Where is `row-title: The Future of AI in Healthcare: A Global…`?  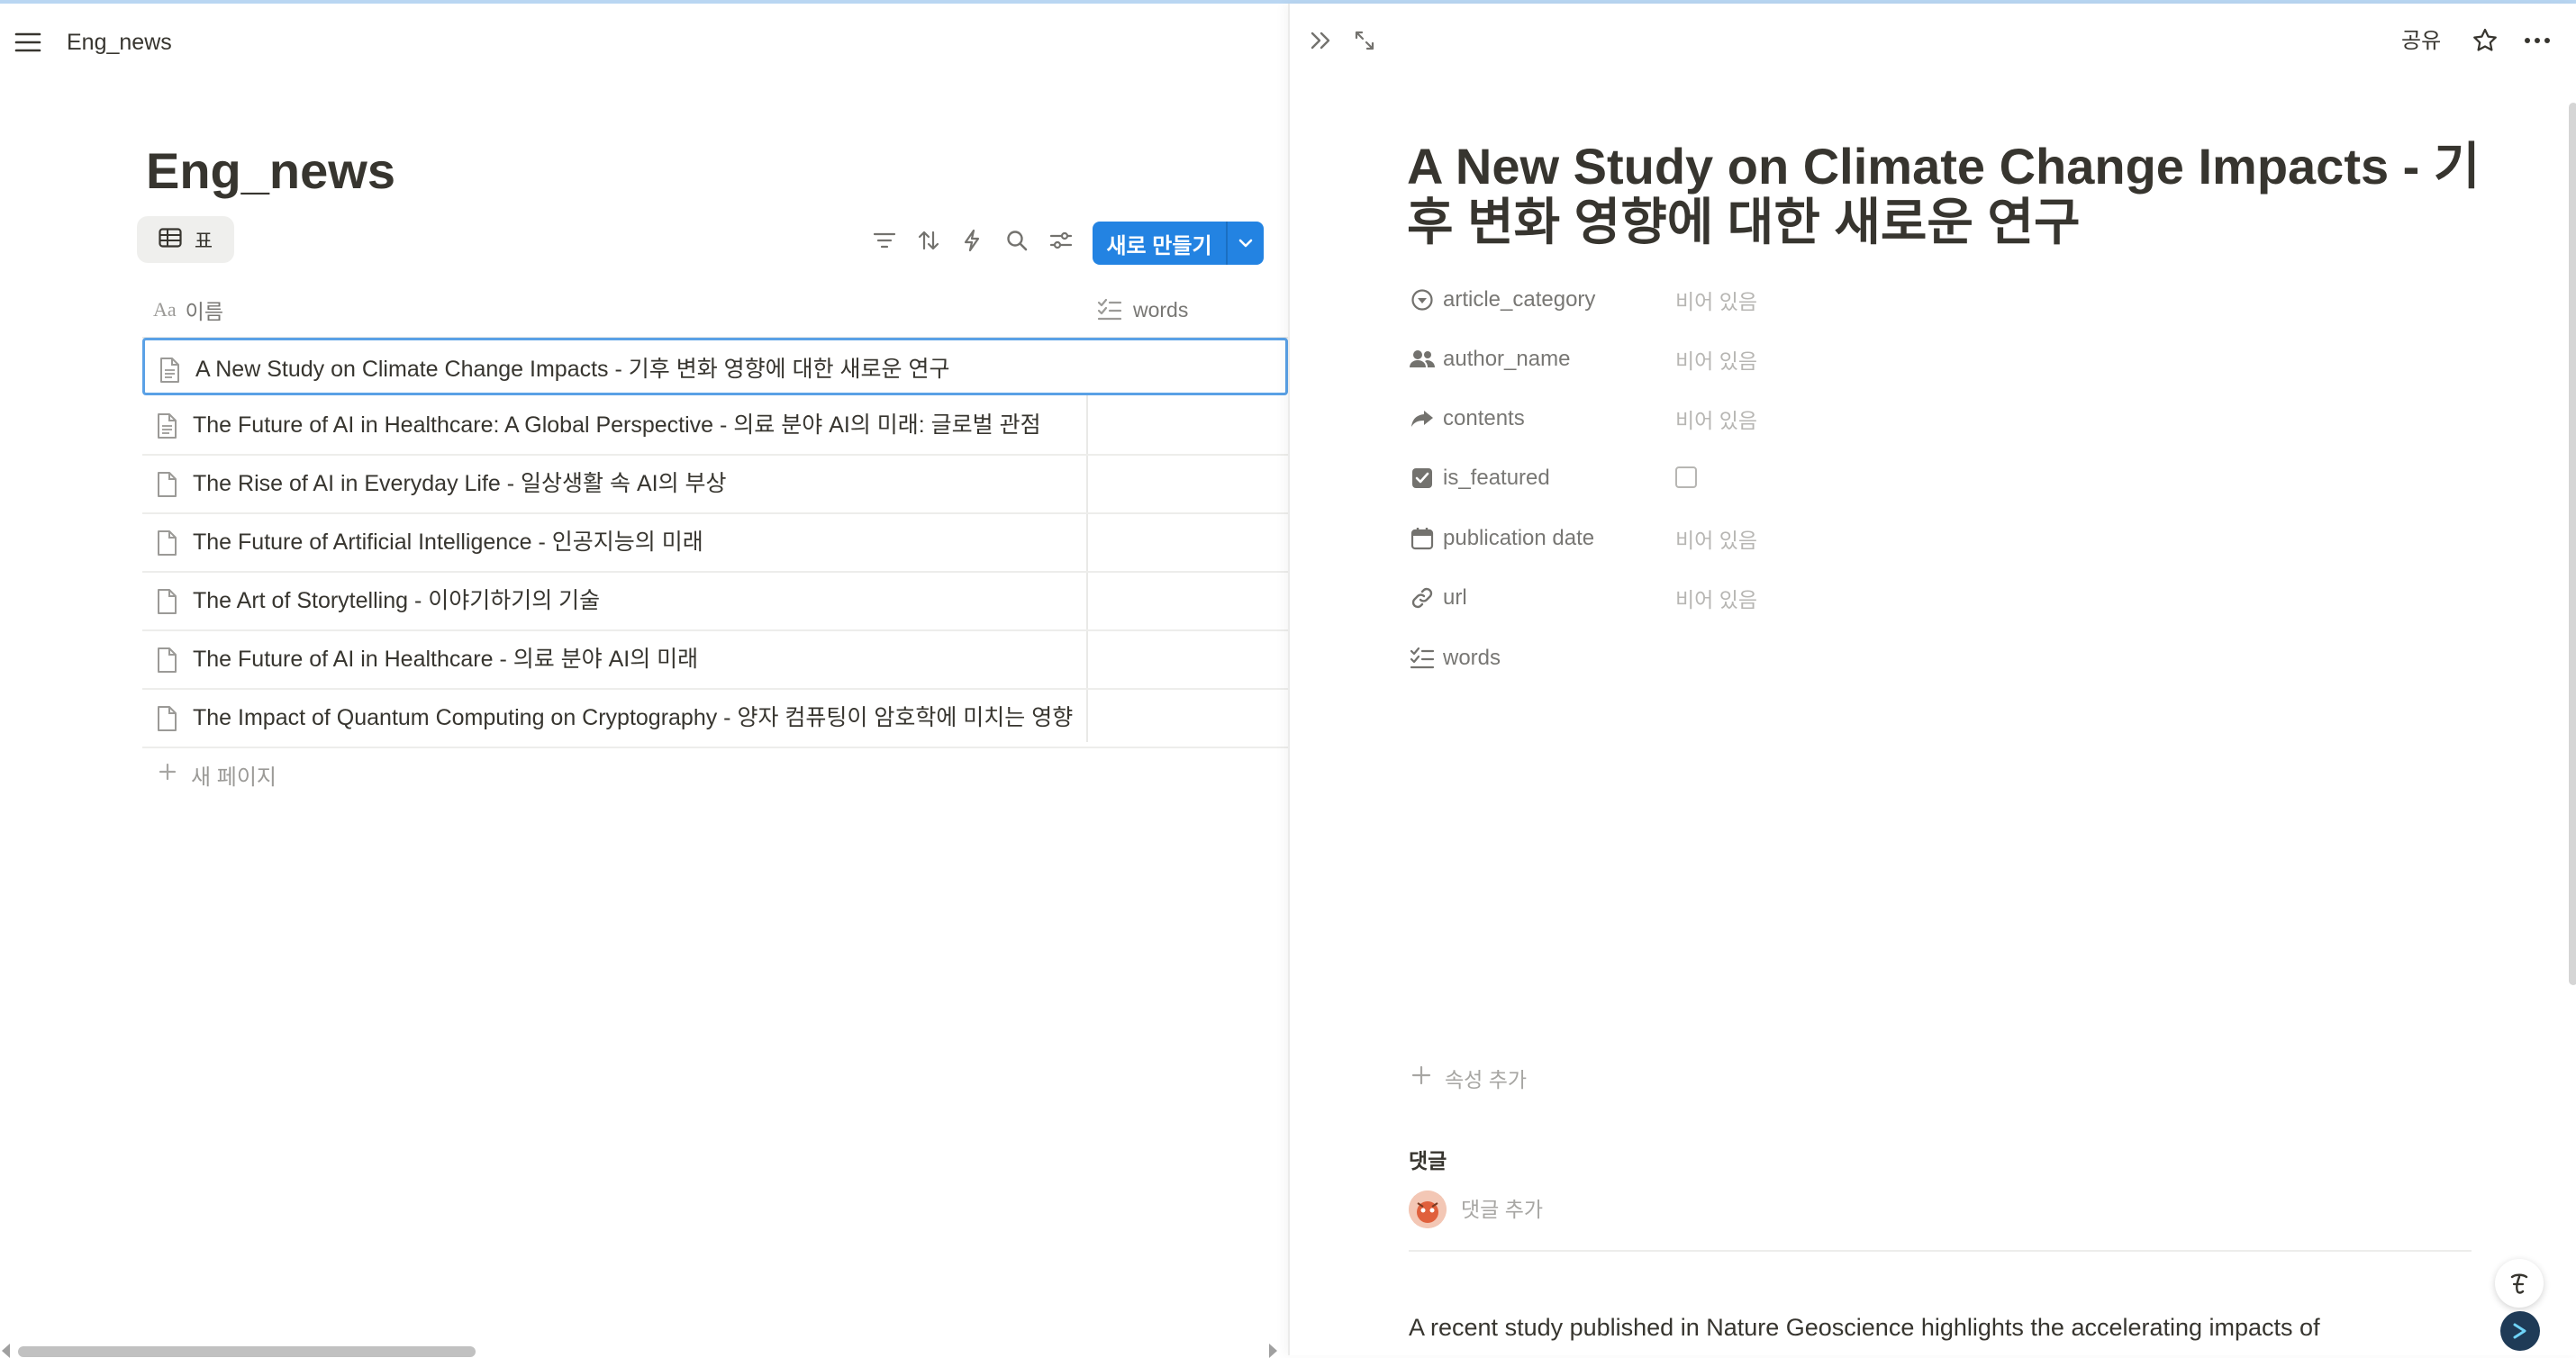
row-title: The Future of AI in Healthcare: A Global… is located at coordinates (617, 425).